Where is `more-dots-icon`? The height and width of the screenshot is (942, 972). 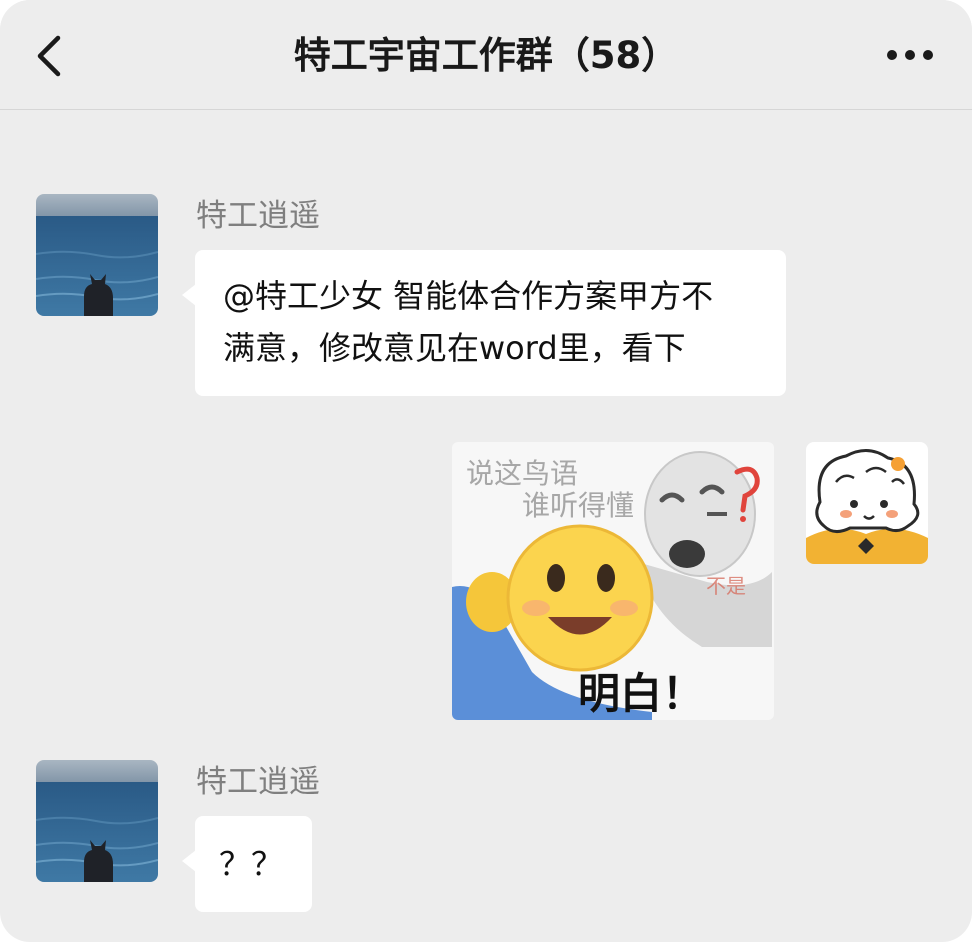 more-dots-icon is located at coordinates (910, 55).